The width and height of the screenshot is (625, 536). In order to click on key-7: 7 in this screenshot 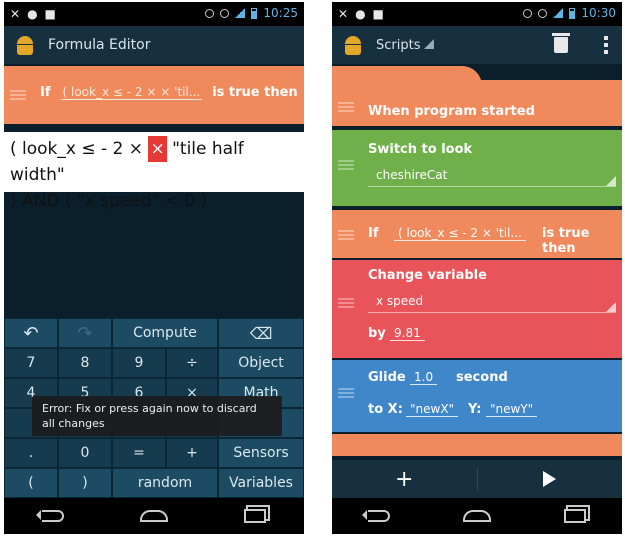, I will do `click(31, 363)`.